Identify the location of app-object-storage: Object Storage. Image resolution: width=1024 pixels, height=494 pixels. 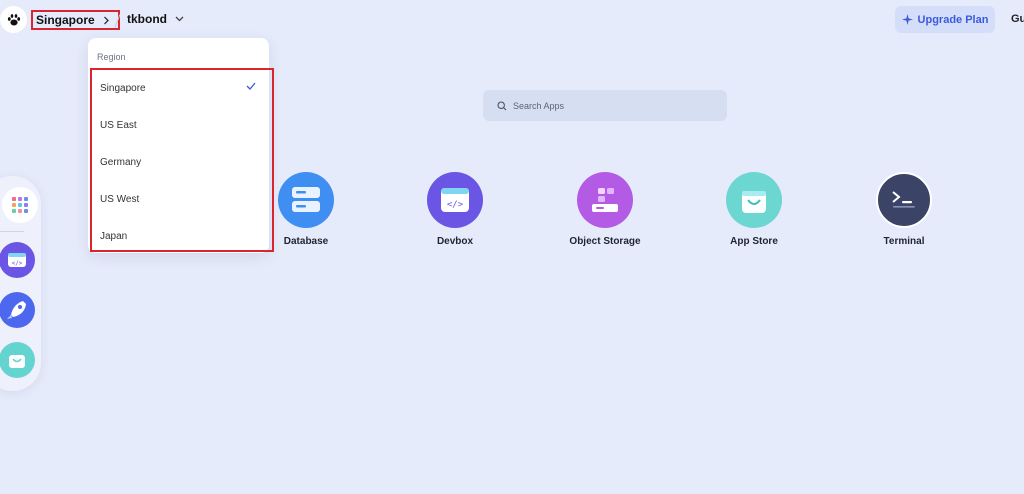
(605, 209).